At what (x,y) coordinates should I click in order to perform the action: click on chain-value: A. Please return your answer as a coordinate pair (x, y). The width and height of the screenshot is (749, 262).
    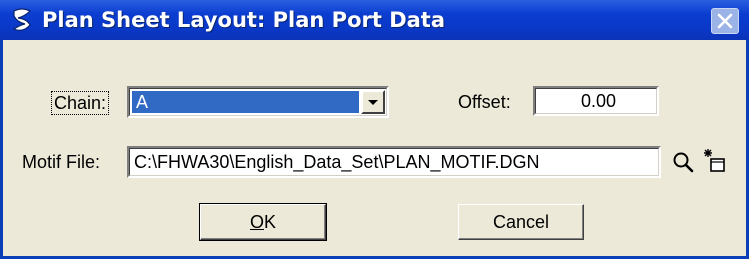
    Looking at the image, I should click on (142, 102).